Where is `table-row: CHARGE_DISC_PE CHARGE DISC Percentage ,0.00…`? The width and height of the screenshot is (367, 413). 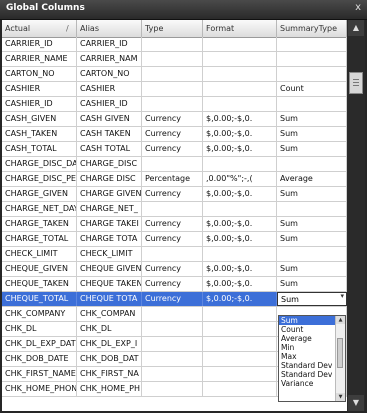 table-row: CHARGE_DISC_PE CHARGE DISC Percentage ,0.00… is located at coordinates (174, 179).